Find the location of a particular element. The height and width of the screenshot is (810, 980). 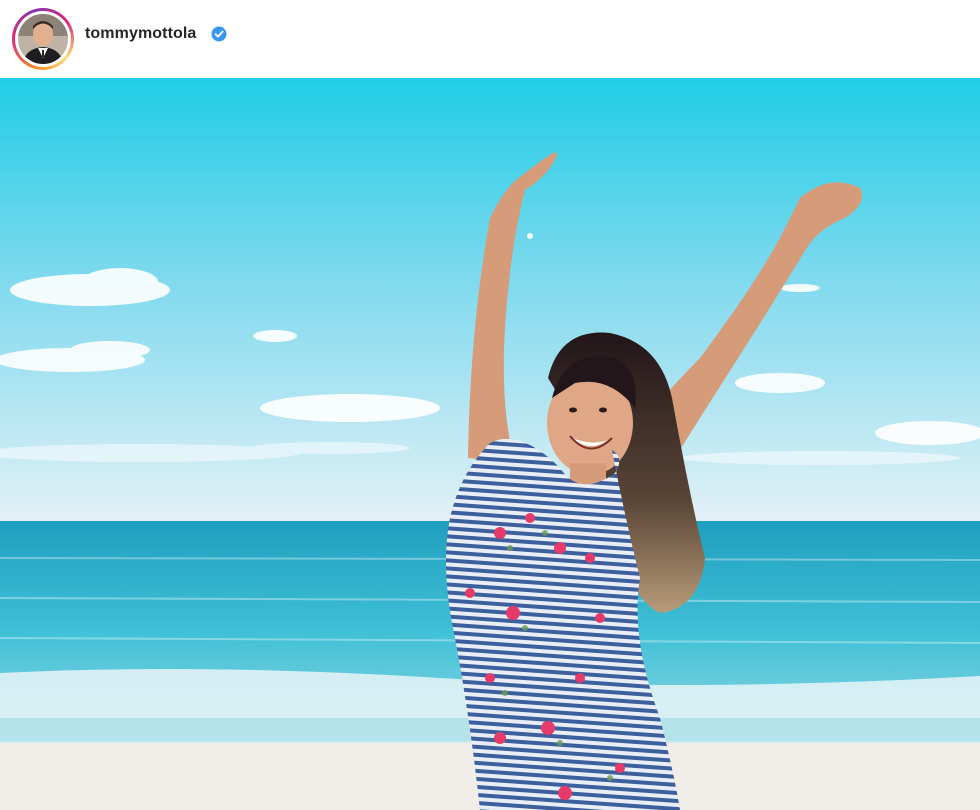

avatar-border is located at coordinates (43, 39).